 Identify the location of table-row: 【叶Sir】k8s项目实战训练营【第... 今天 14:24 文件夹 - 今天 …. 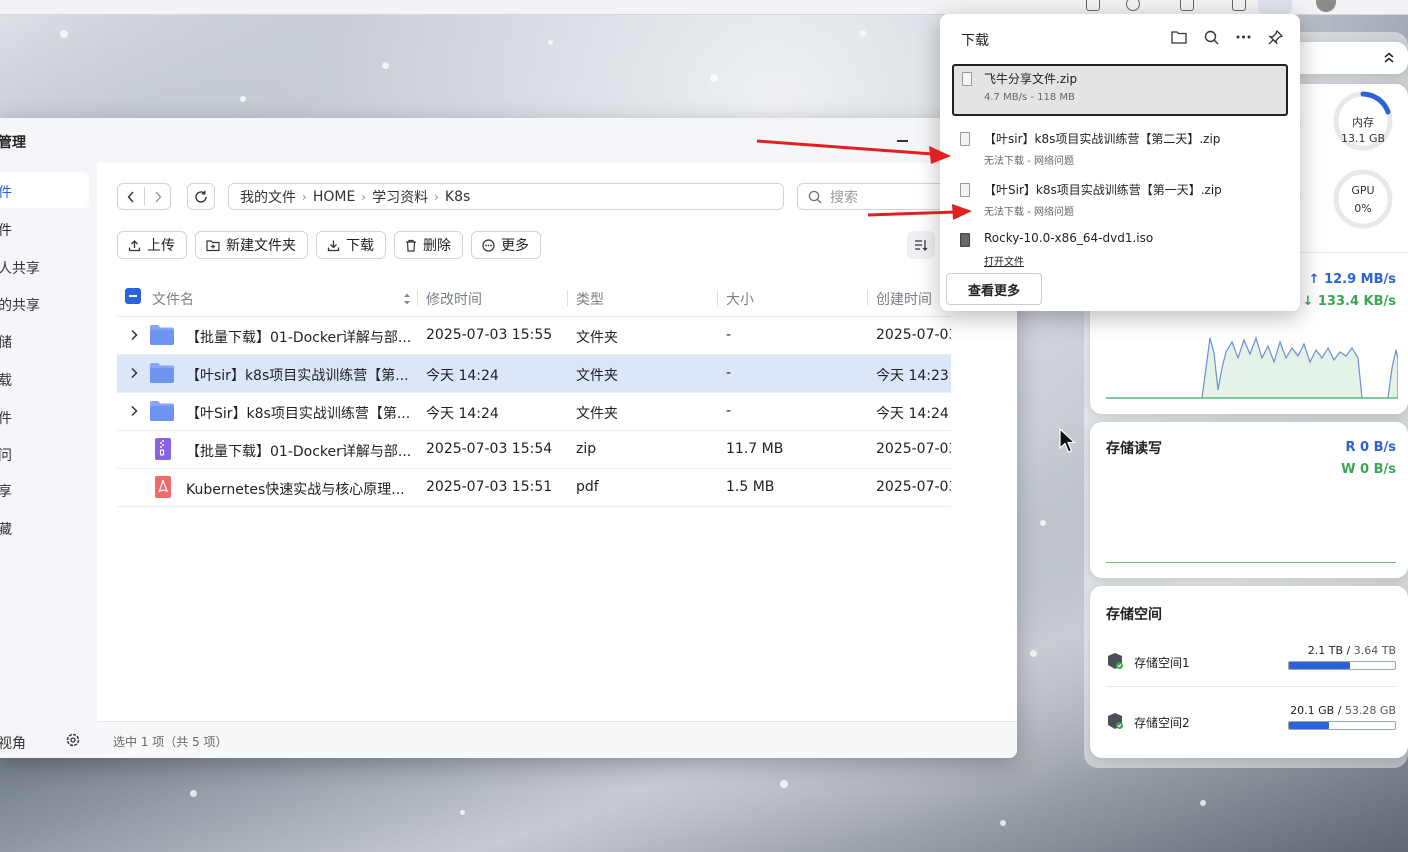
(534, 412).